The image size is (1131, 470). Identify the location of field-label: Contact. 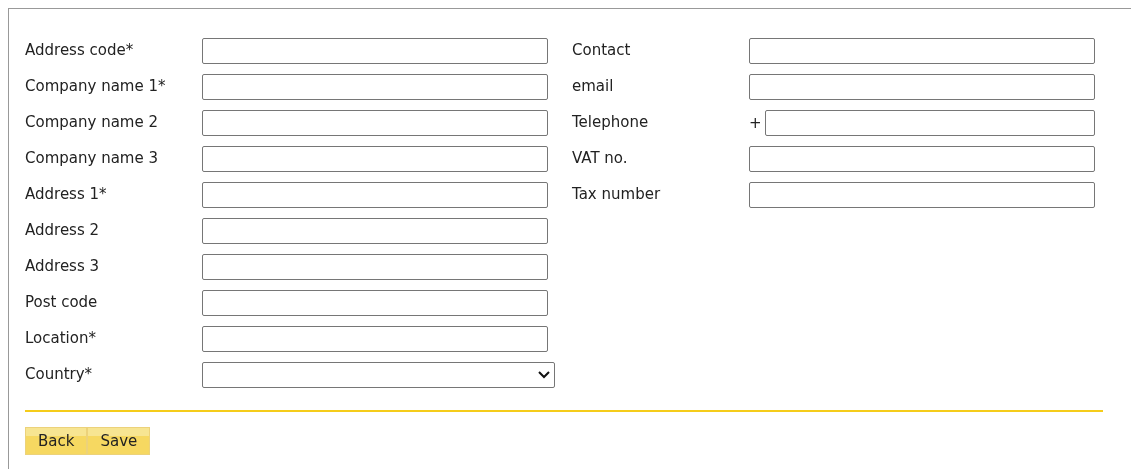
(602, 50).